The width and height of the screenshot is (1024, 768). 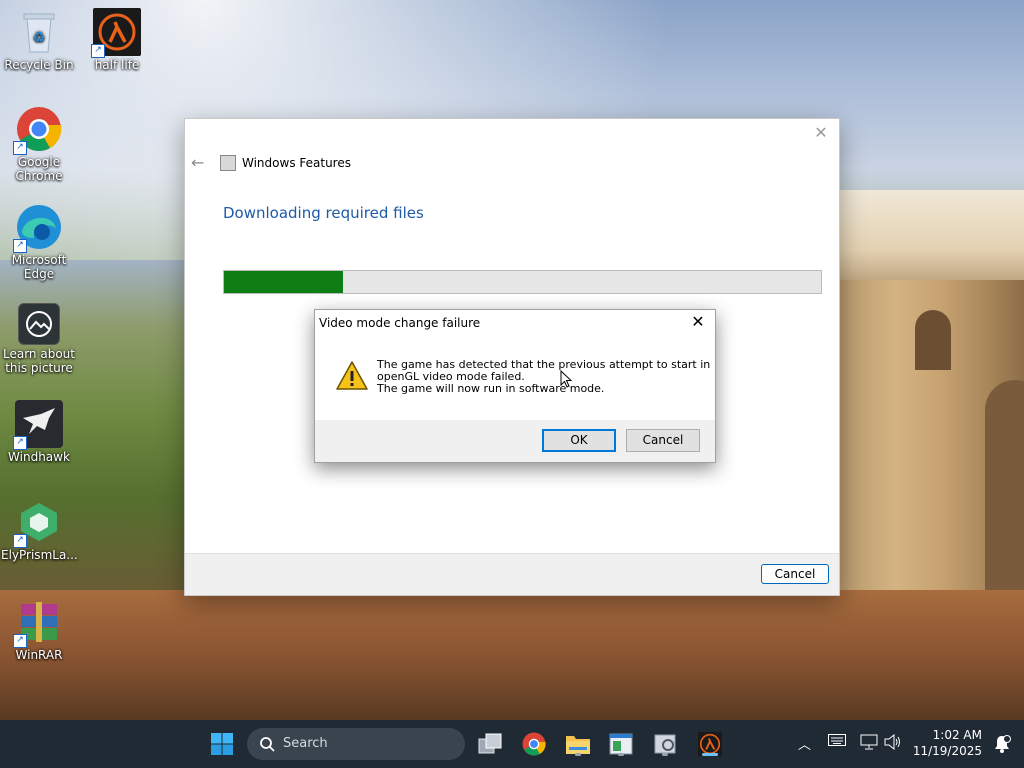 I want to click on windows-features-icon, so click(x=228, y=163).